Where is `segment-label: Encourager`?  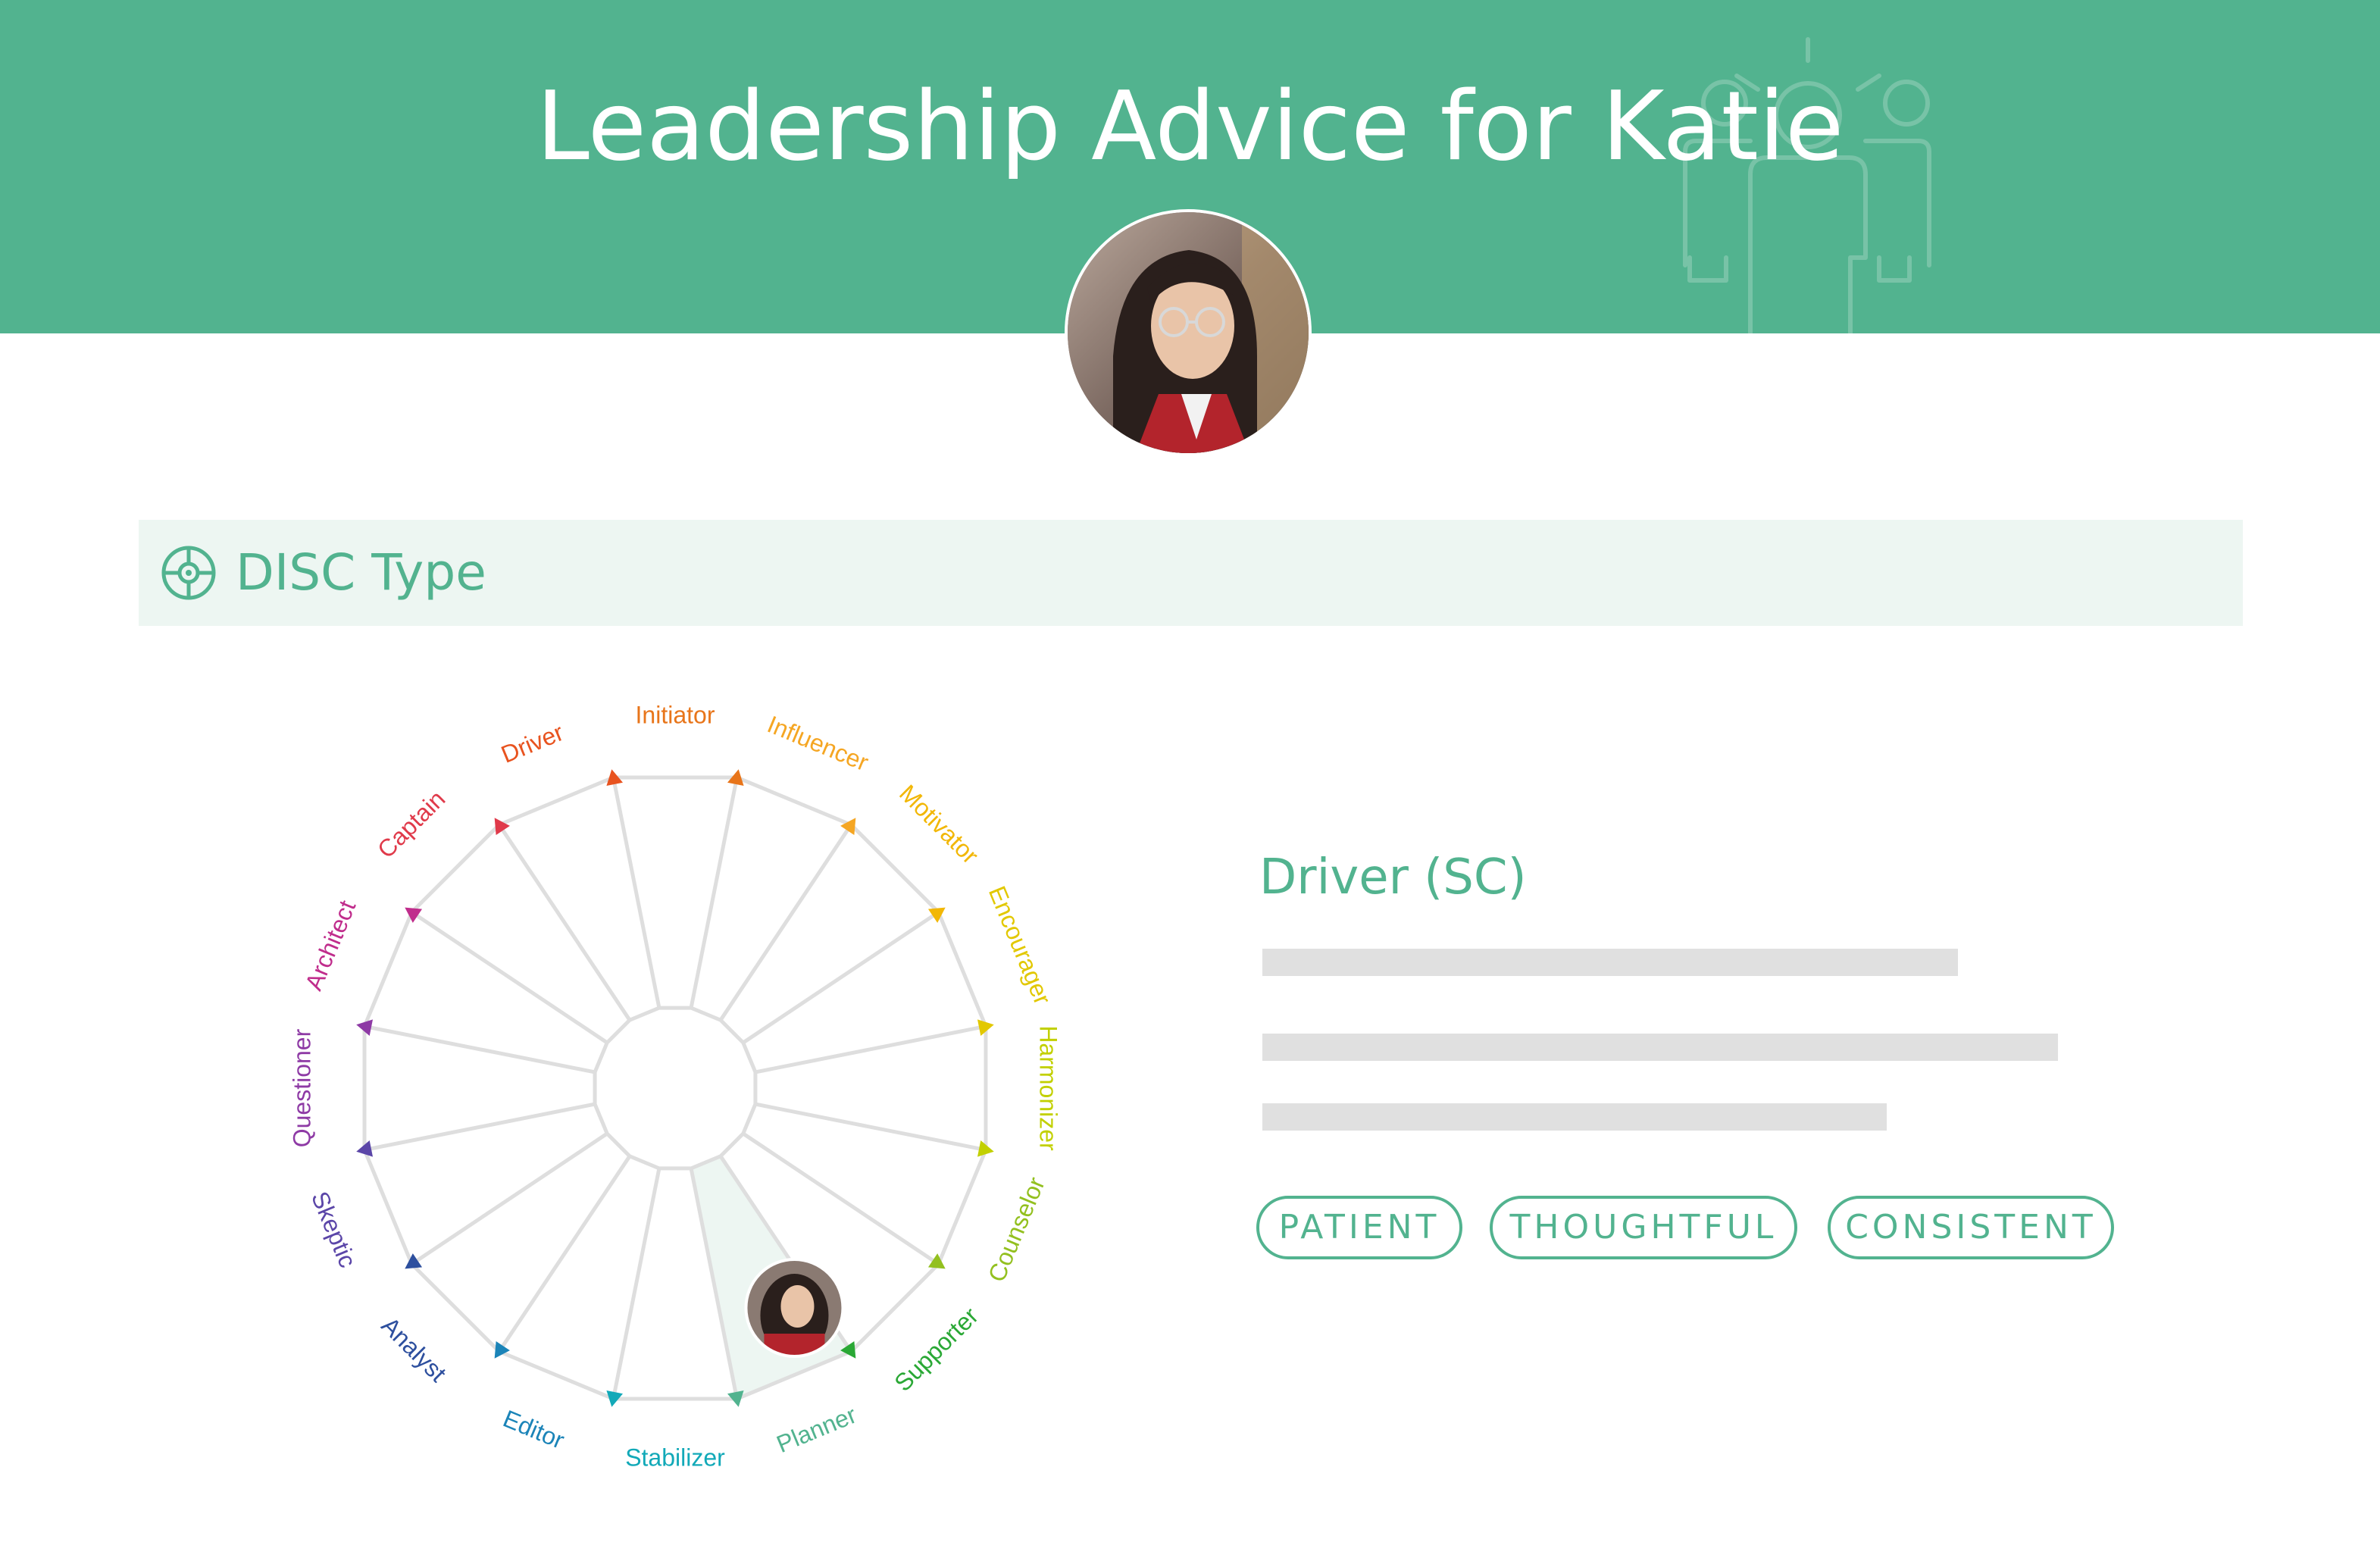 segment-label: Encourager is located at coordinates (1020, 946).